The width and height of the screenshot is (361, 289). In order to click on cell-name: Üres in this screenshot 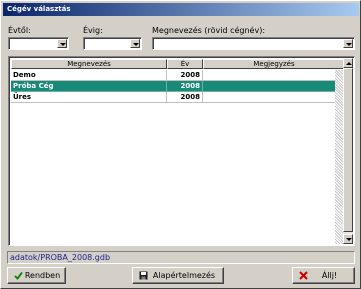, I will do `click(89, 97)`.